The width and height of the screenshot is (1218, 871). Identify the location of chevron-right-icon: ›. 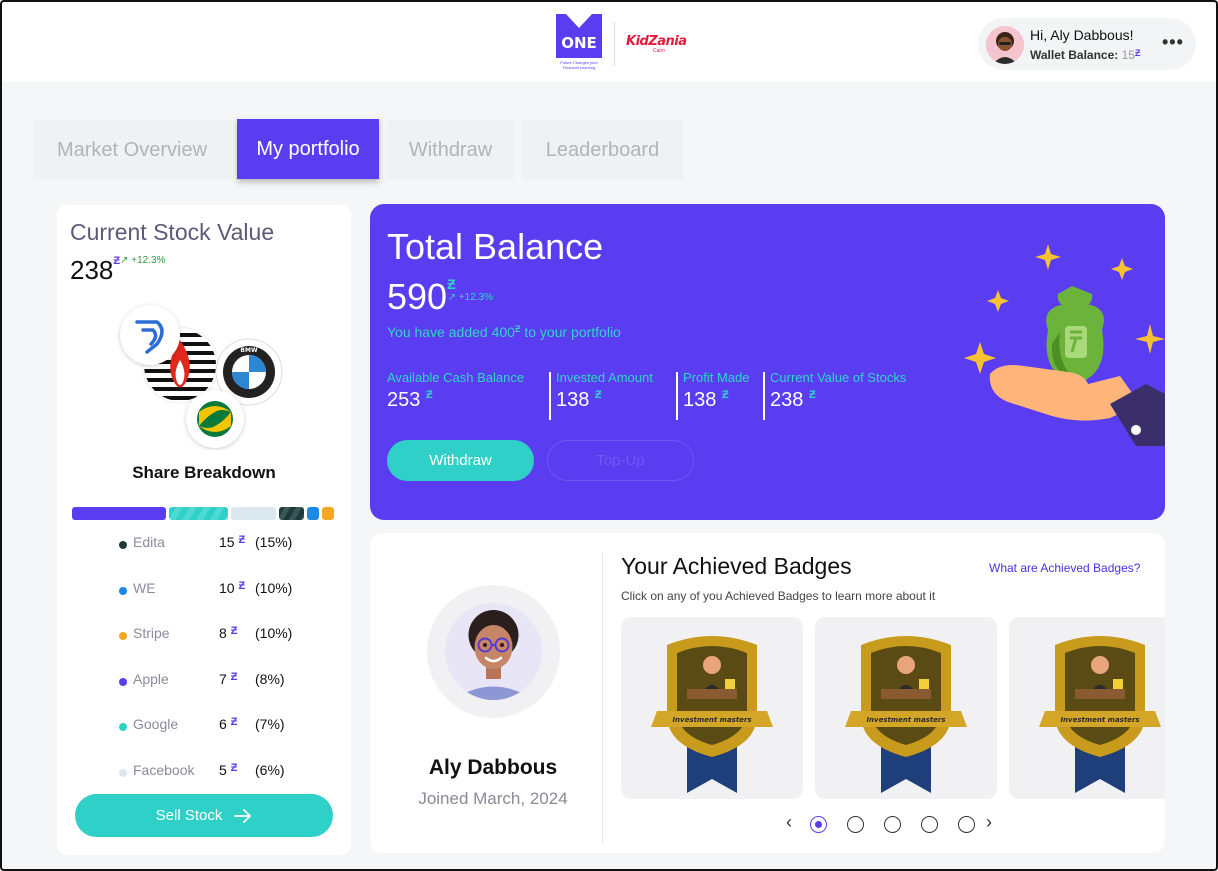
(989, 822).